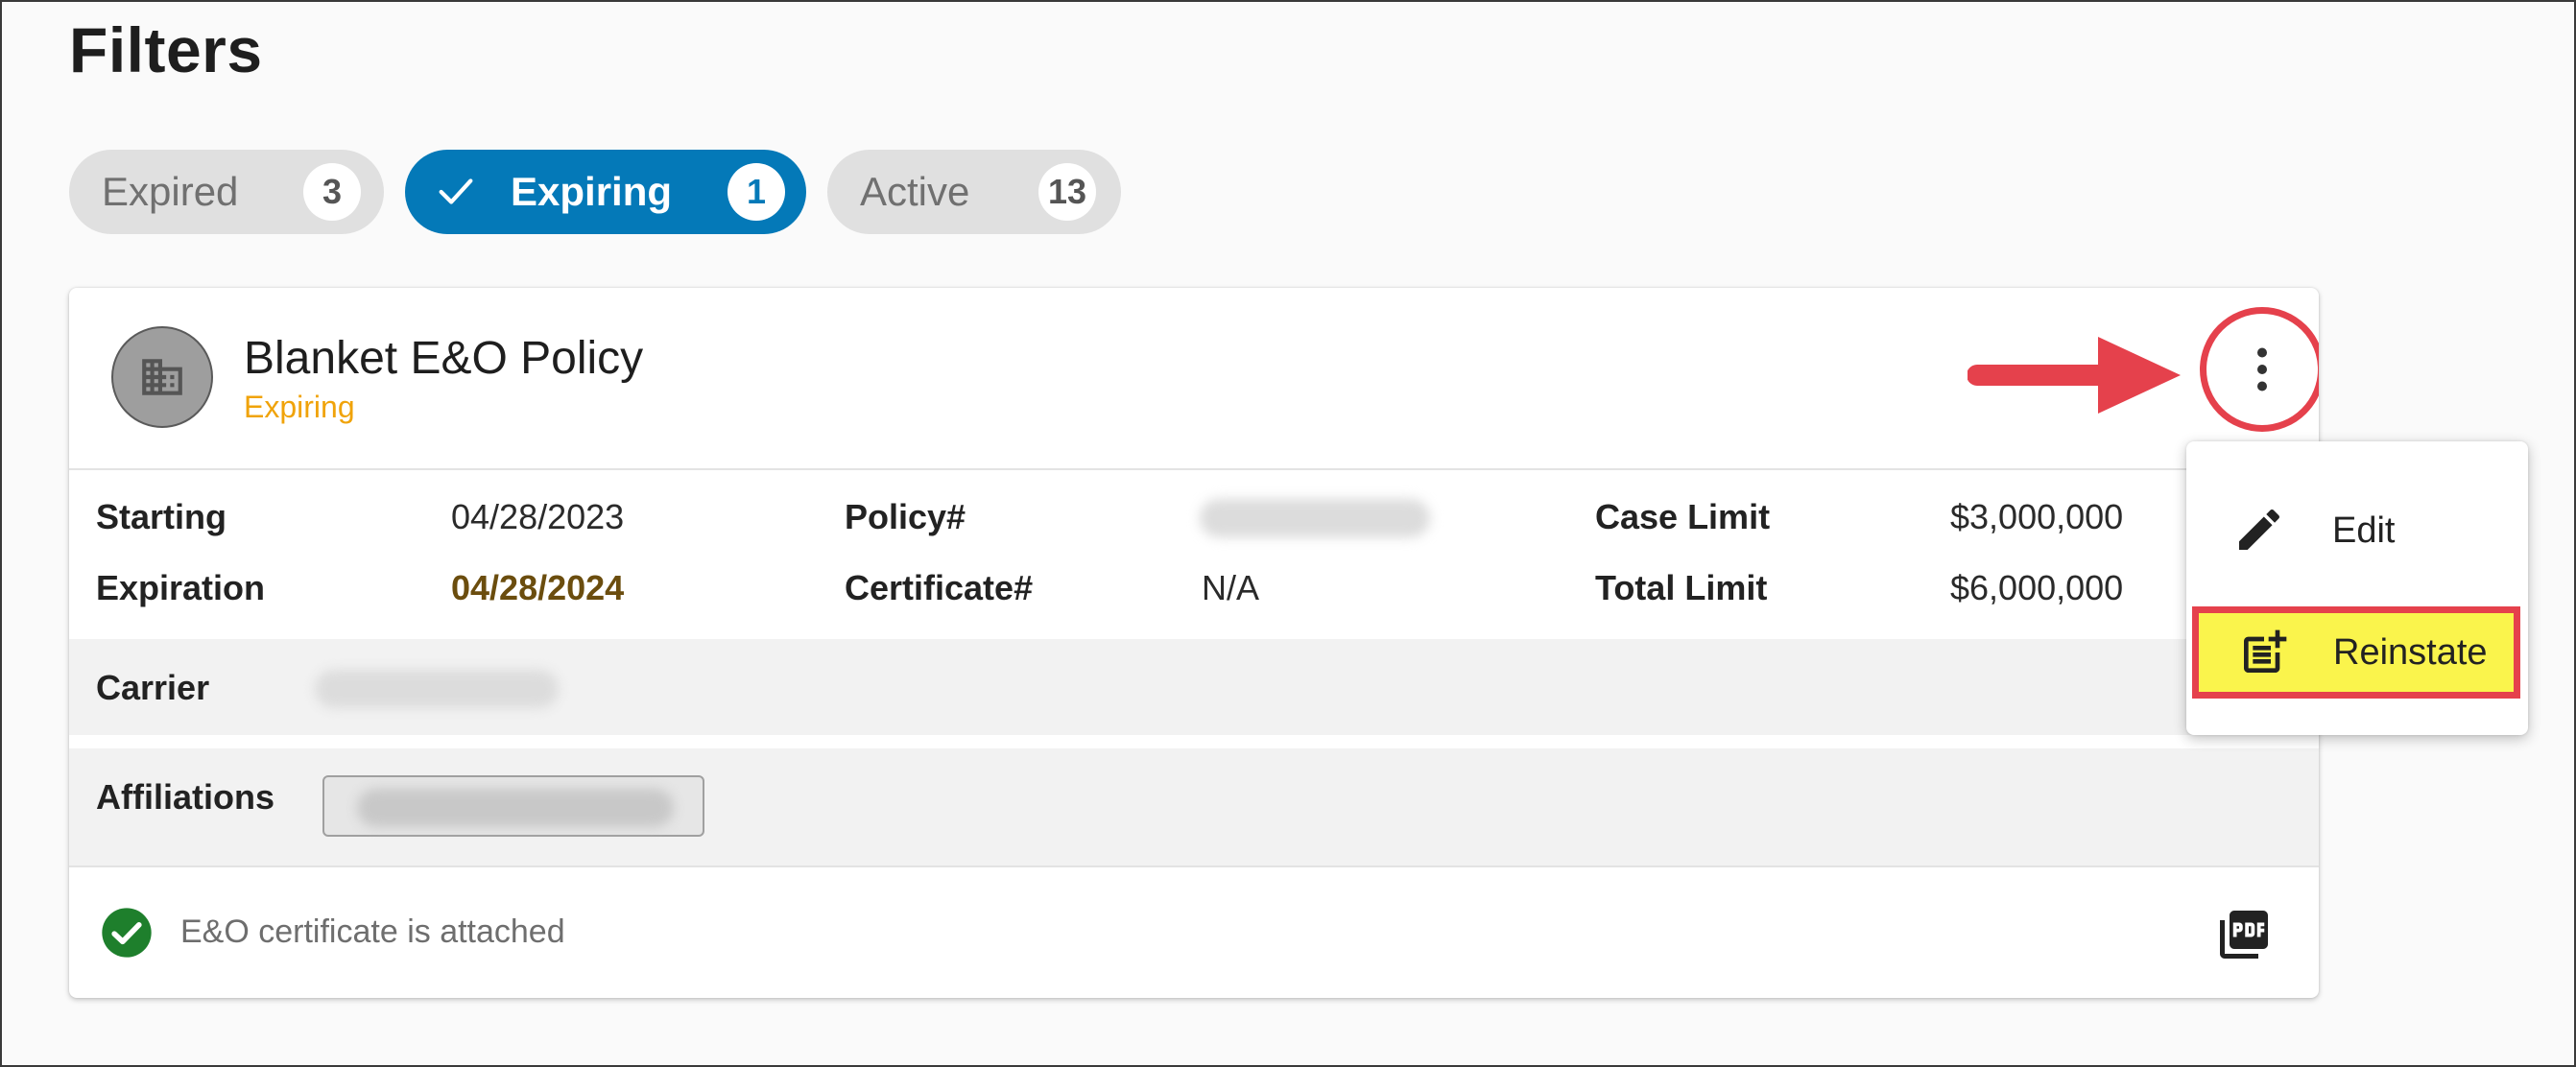 This screenshot has width=2576, height=1067. Describe the element at coordinates (2074, 375) in the screenshot. I see `annotation-arrow-icon` at that location.